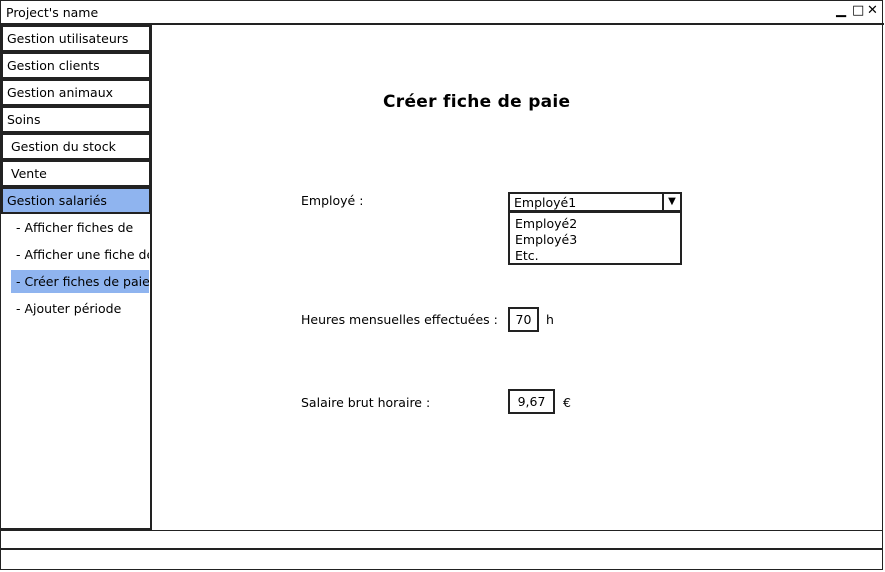 The width and height of the screenshot is (885, 572). What do you see at coordinates (52, 12) in the screenshot?
I see `window-title: Project's name` at bounding box center [52, 12].